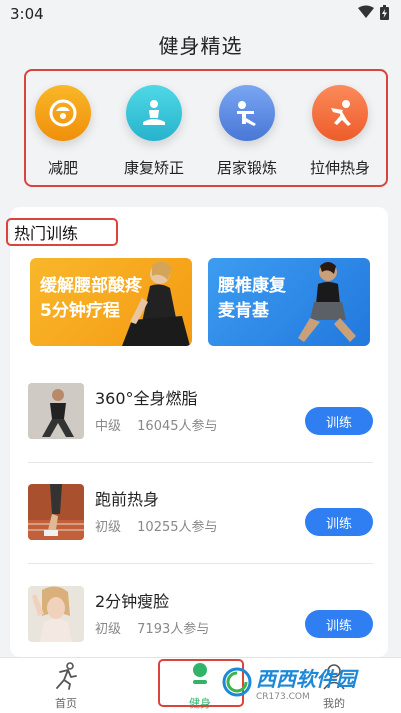 The image size is (401, 713). Describe the element at coordinates (173, 629) in the screenshot. I see `workout-participants: 7193人参与` at that location.